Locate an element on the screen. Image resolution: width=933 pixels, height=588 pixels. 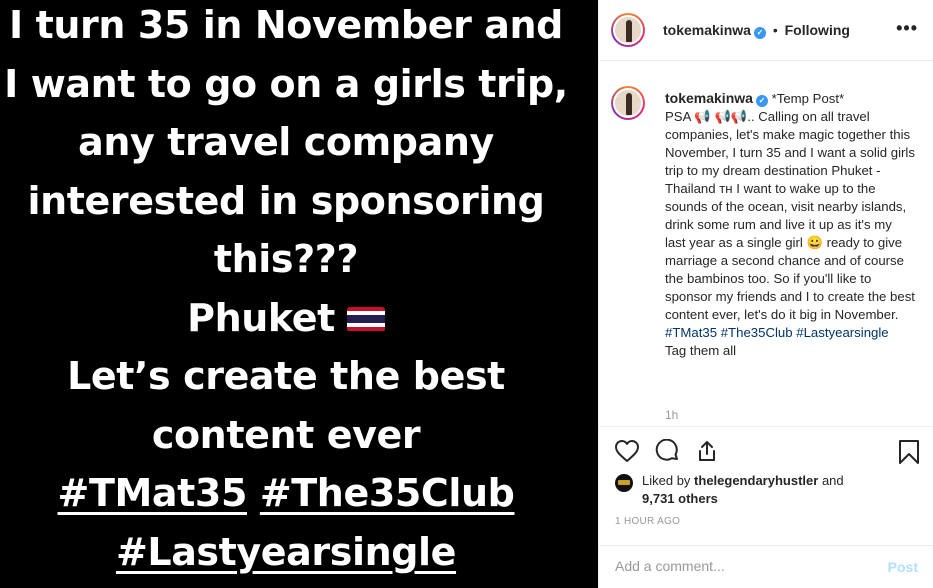
header-user-line: tokemakinwa ✓ • Following is located at coordinates (756, 30).